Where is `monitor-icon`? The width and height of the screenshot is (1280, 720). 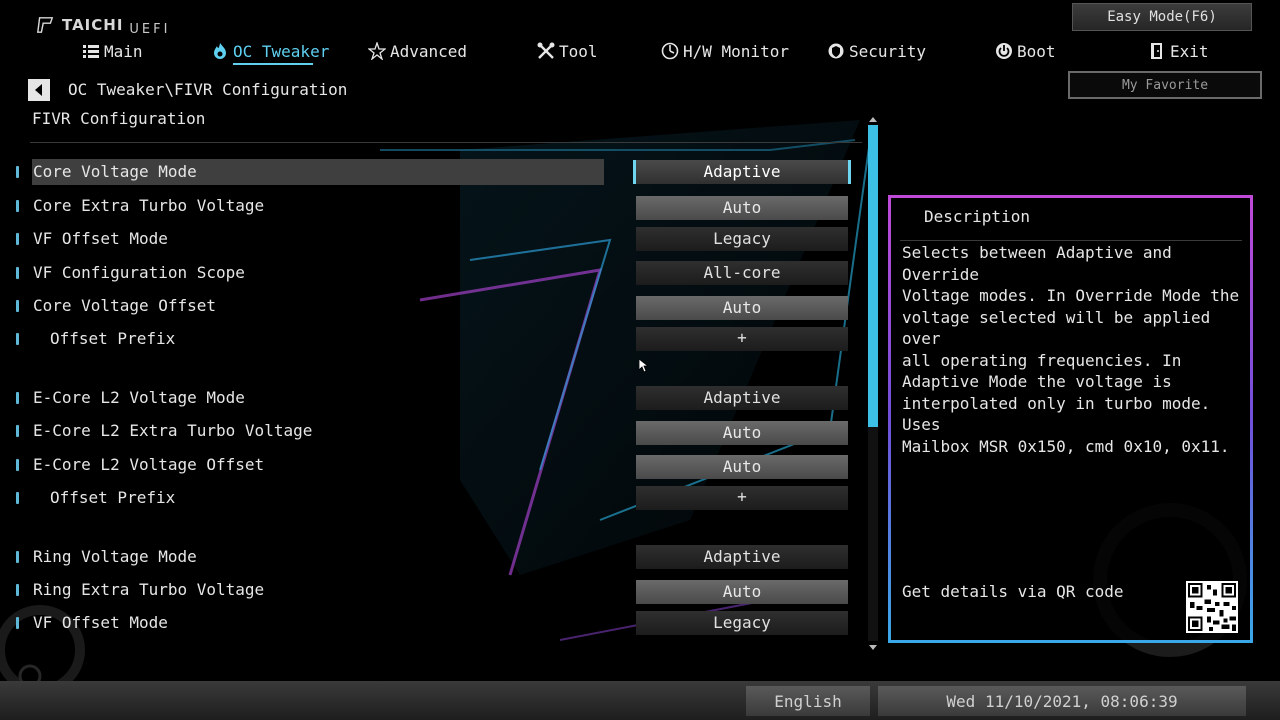 monitor-icon is located at coordinates (670, 51).